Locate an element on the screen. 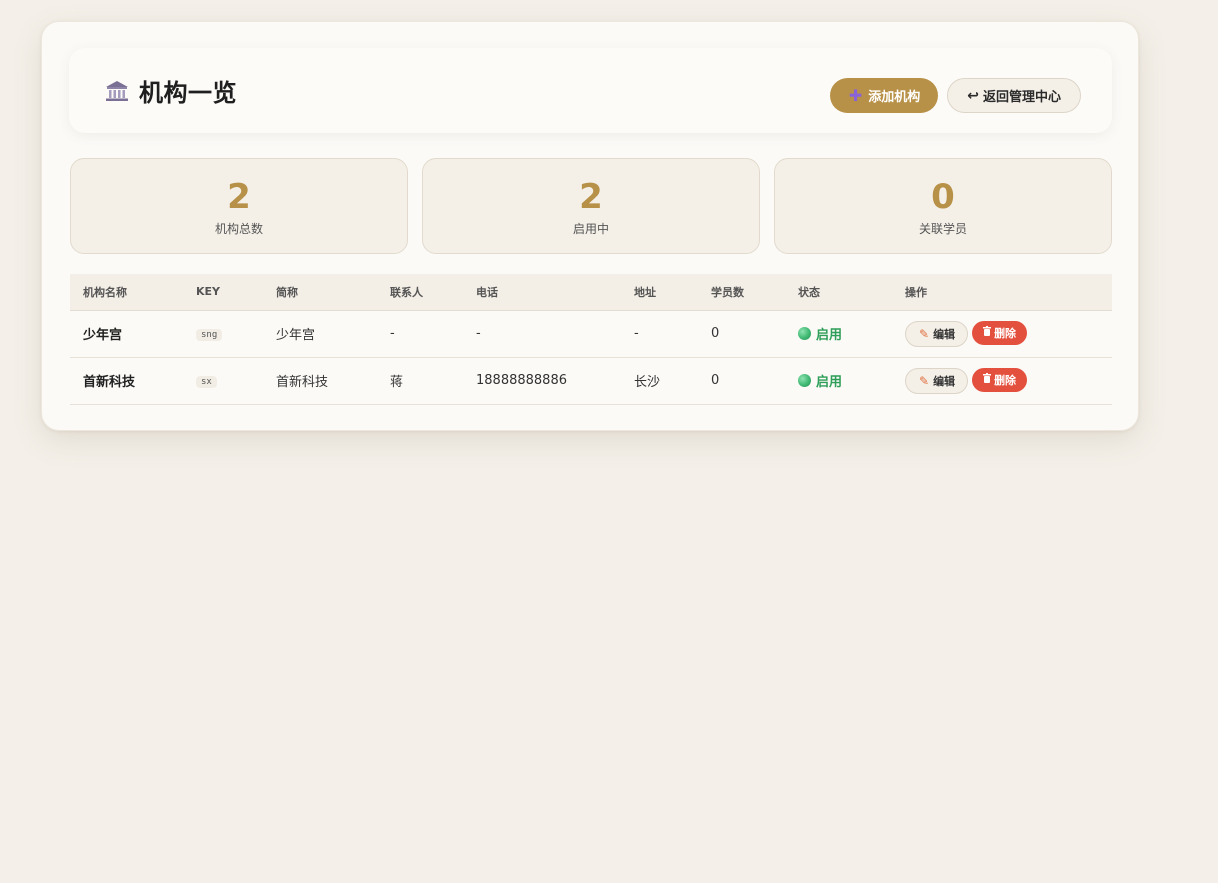 This screenshot has width=1218, height=883. column-header-address: 地址 is located at coordinates (659, 292).